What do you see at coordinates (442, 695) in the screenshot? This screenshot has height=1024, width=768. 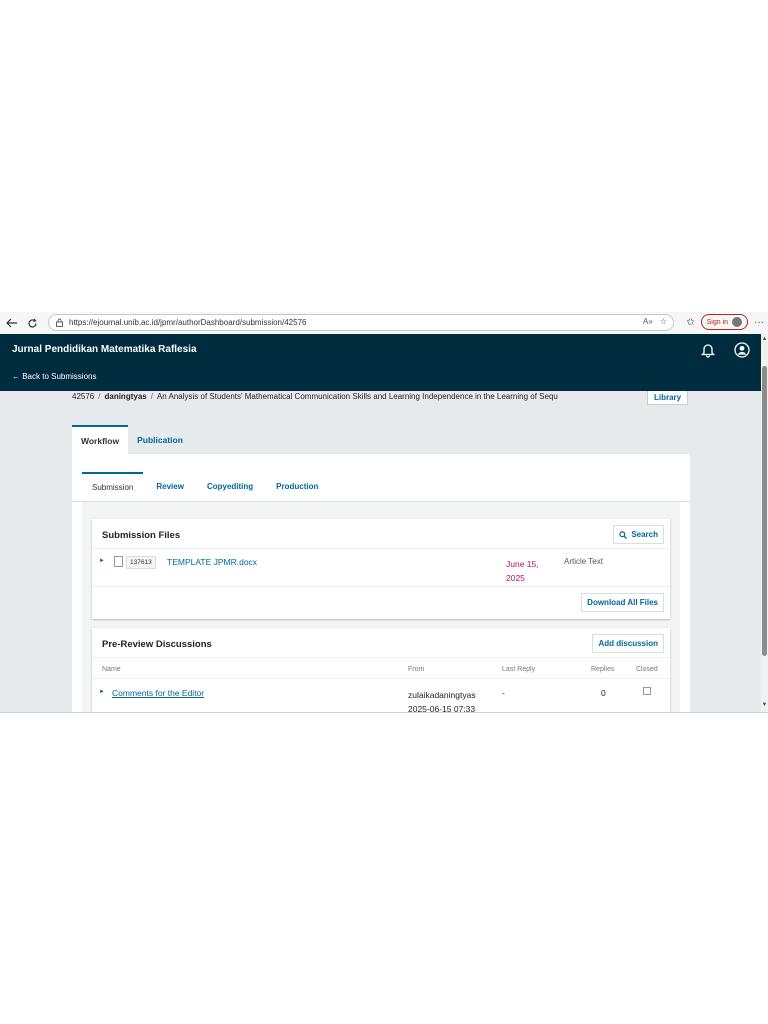 I see `discussion-from-user: zulaikadaningtyas` at bounding box center [442, 695].